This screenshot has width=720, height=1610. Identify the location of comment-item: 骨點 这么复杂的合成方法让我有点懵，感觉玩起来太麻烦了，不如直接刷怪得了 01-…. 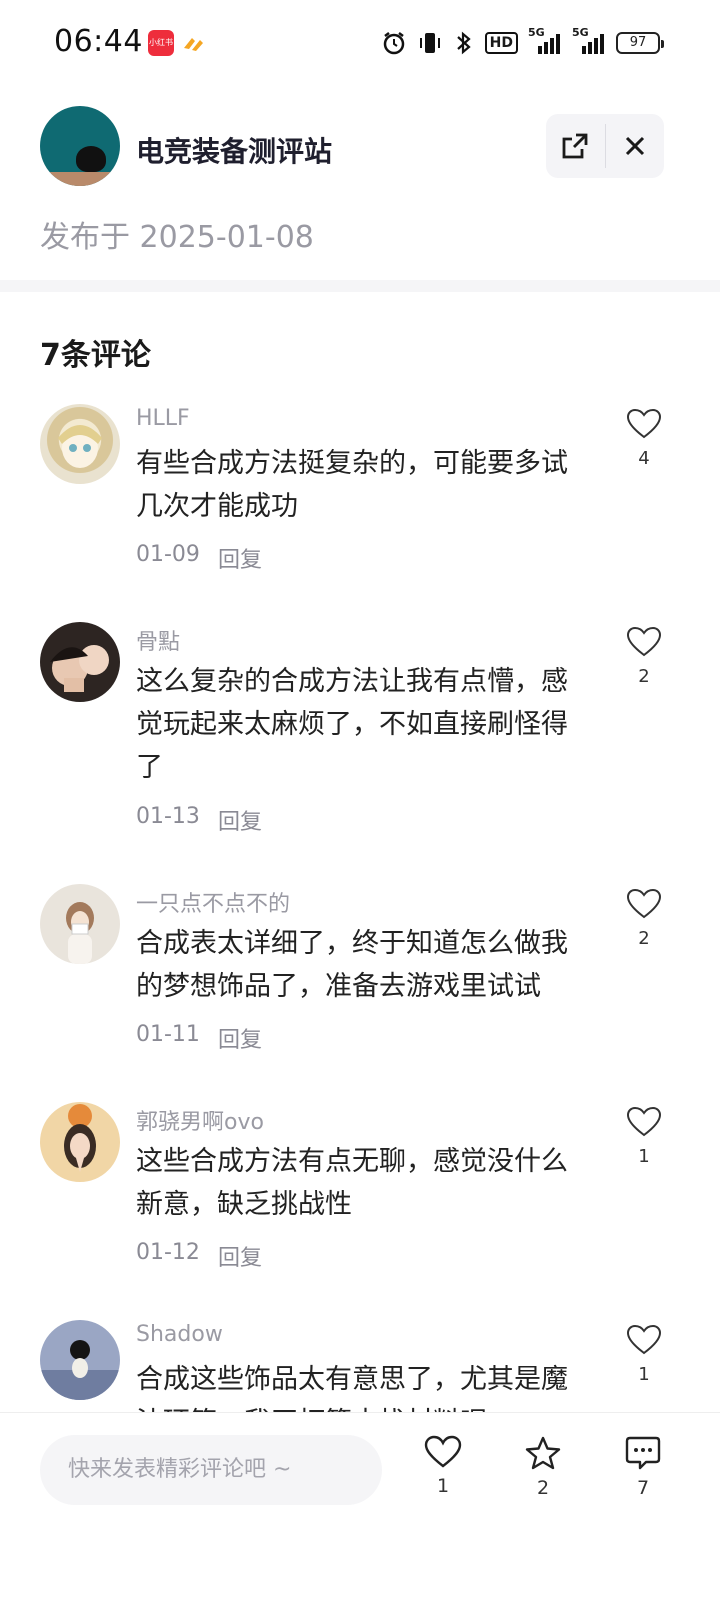
(360, 737).